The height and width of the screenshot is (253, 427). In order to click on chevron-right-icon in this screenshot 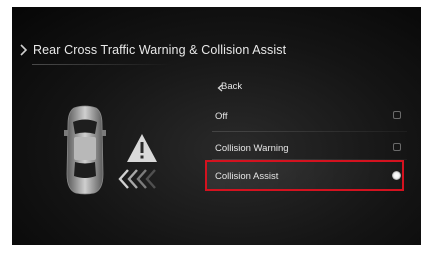, I will do `click(24, 50)`.